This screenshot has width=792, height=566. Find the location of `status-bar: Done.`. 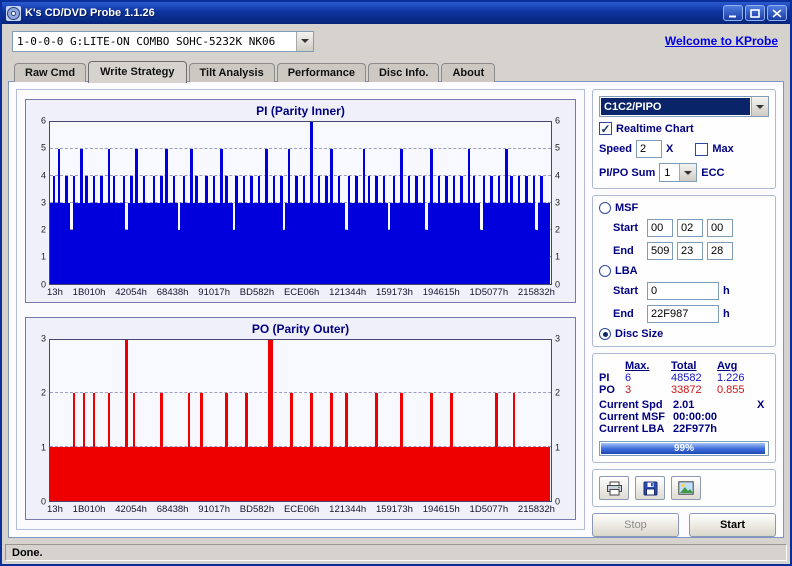

status-bar: Done. is located at coordinates (396, 553).